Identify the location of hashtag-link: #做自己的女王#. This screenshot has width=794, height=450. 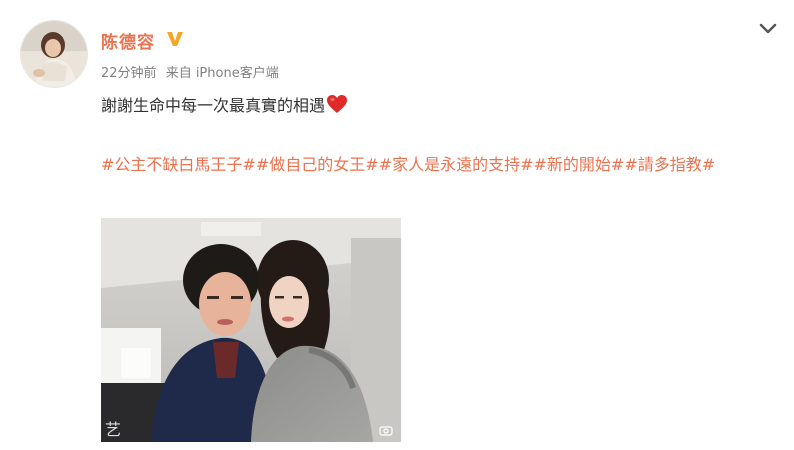
(317, 164).